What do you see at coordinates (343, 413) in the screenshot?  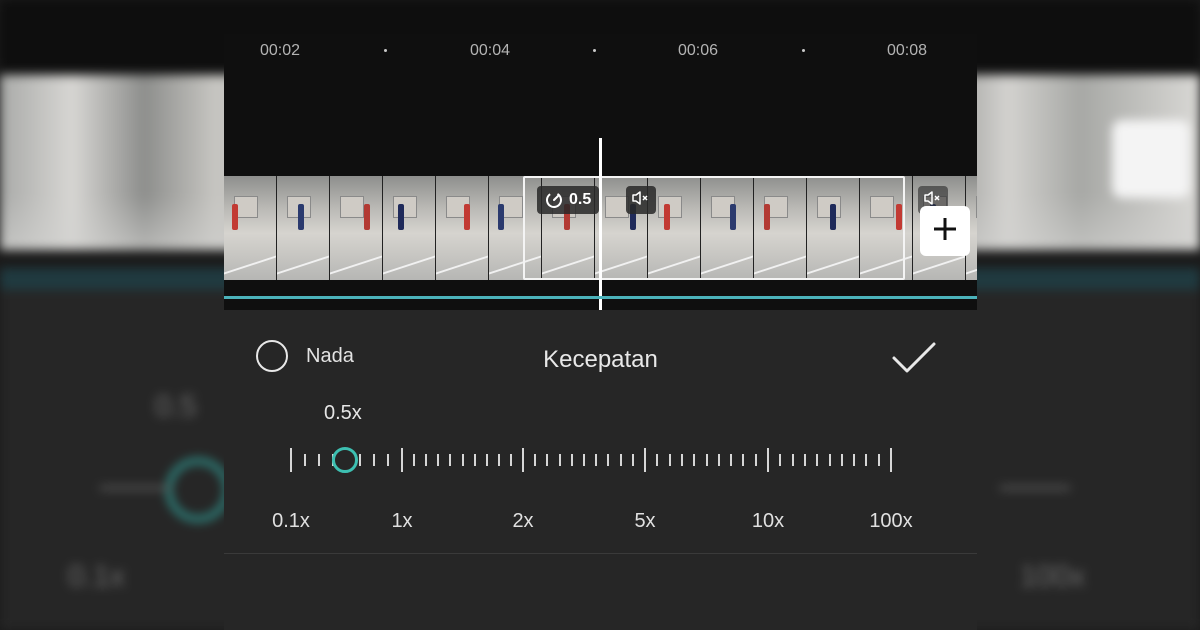 I see `current-speed-value: 0.5x` at bounding box center [343, 413].